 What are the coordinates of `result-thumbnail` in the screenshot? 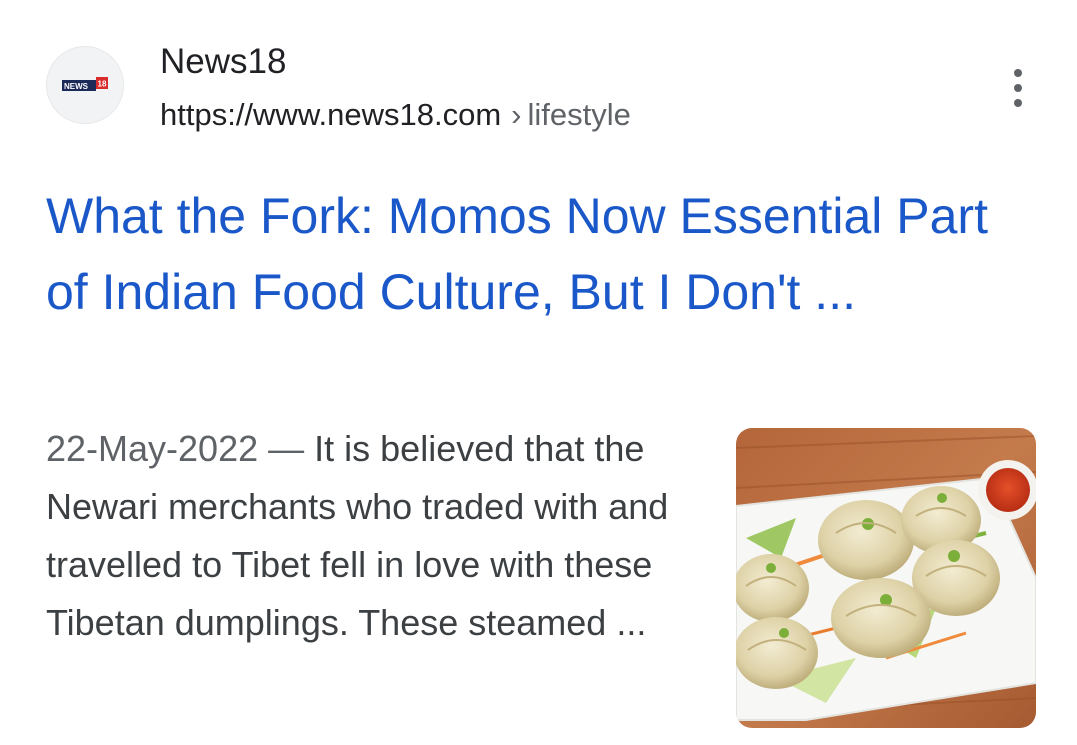 It's located at (886, 578).